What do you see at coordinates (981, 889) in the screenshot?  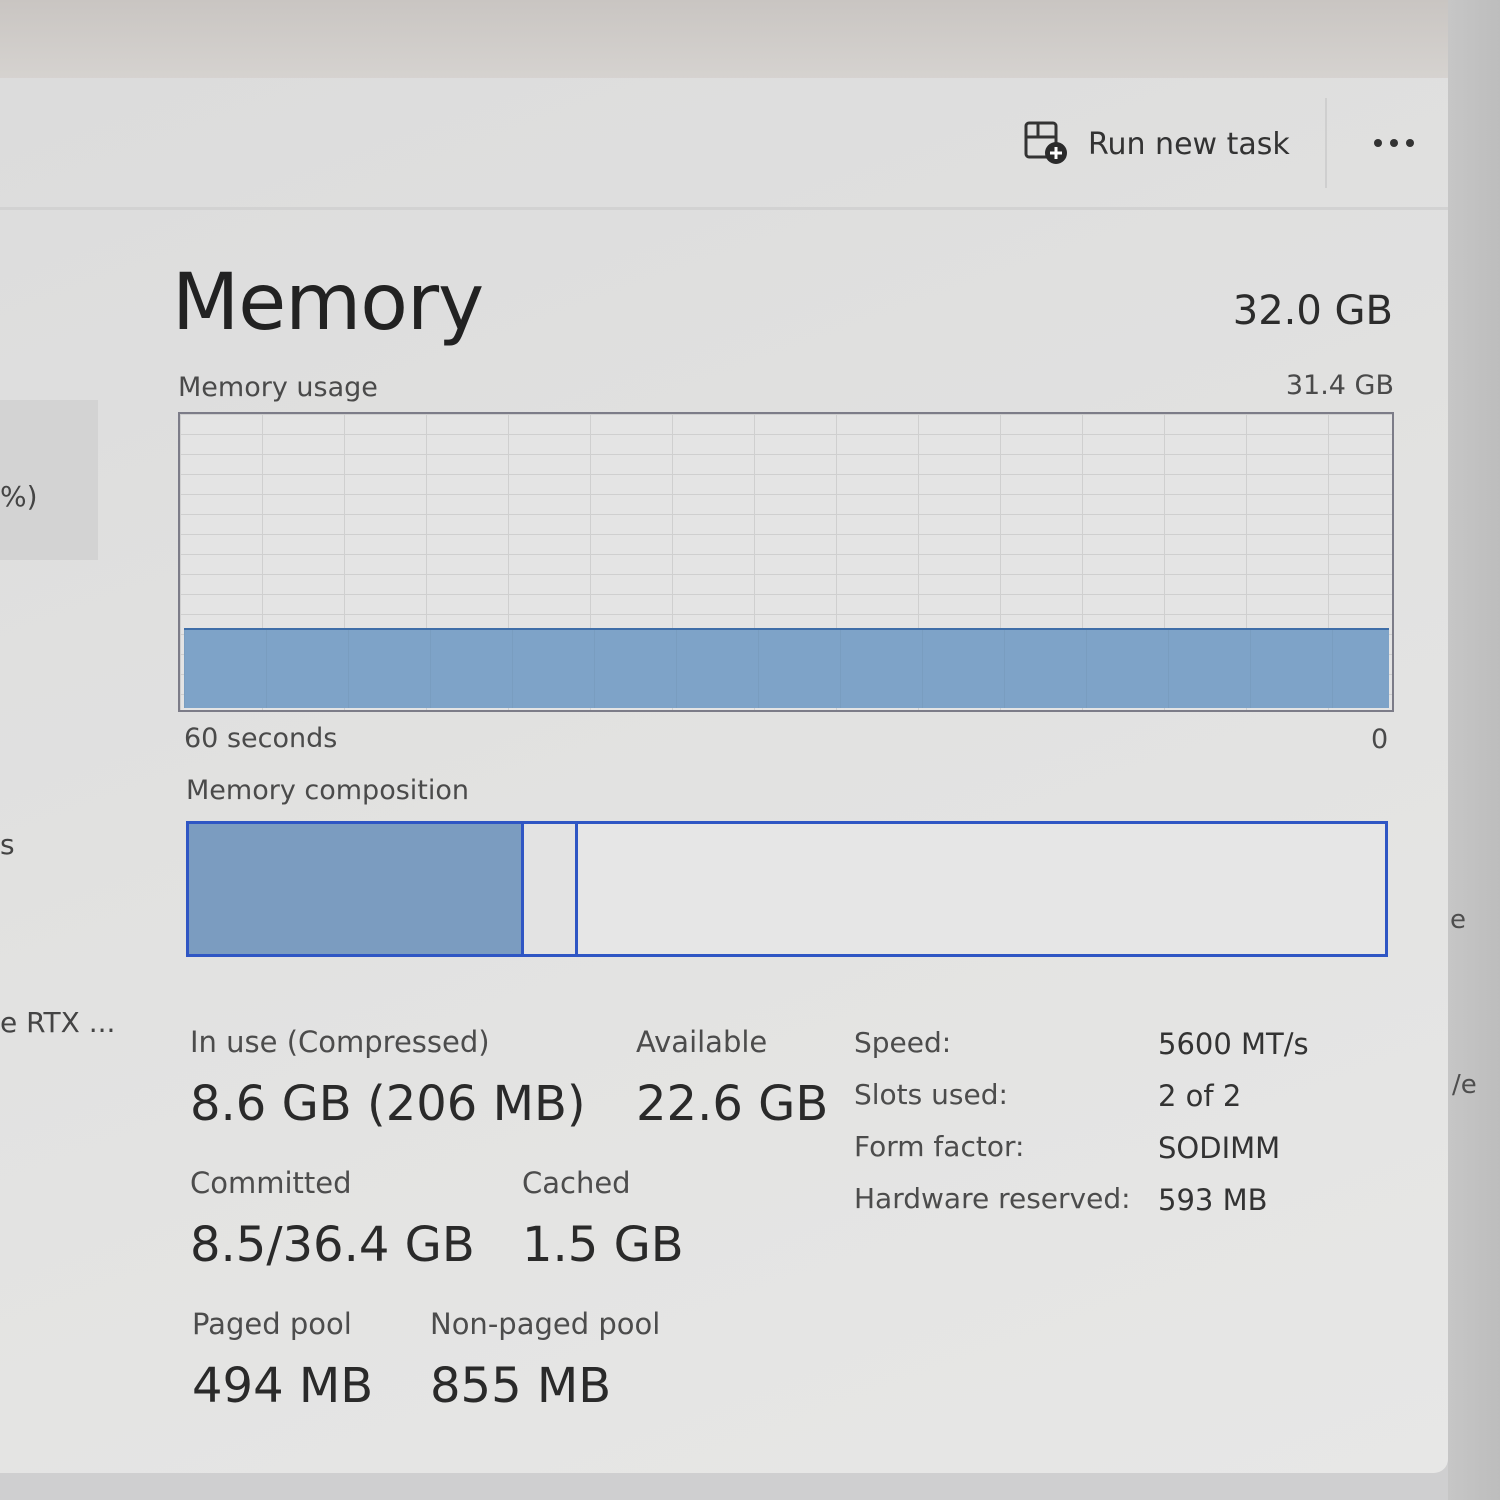 I see `composition-free-segment` at bounding box center [981, 889].